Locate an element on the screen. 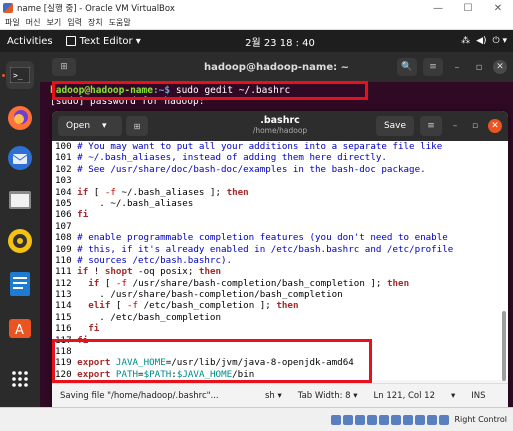 The image size is (513, 431). rhythmbox-dock-icon is located at coordinates (20, 241).